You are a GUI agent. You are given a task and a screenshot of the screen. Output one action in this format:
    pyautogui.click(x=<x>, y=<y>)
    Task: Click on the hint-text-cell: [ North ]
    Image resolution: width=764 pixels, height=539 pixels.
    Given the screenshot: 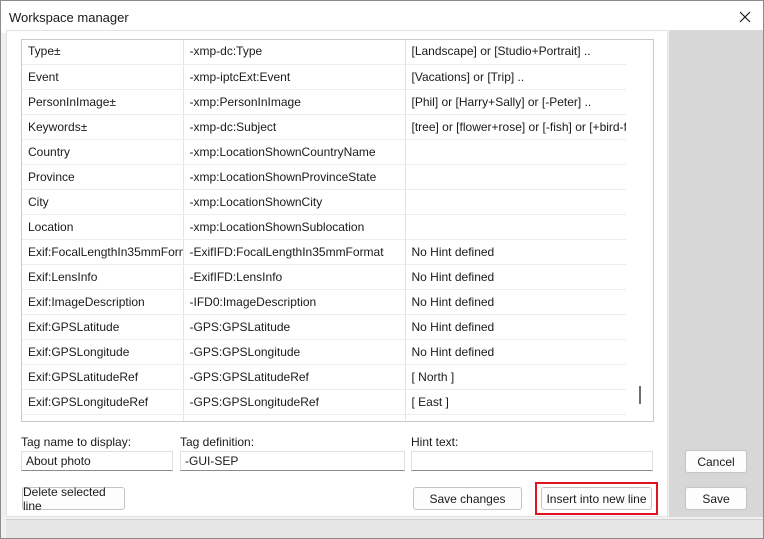 What is the action you would take?
    pyautogui.click(x=516, y=377)
    